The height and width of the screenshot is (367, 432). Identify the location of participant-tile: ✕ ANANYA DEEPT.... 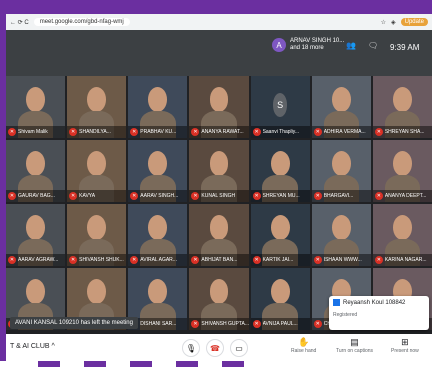
(402, 171).